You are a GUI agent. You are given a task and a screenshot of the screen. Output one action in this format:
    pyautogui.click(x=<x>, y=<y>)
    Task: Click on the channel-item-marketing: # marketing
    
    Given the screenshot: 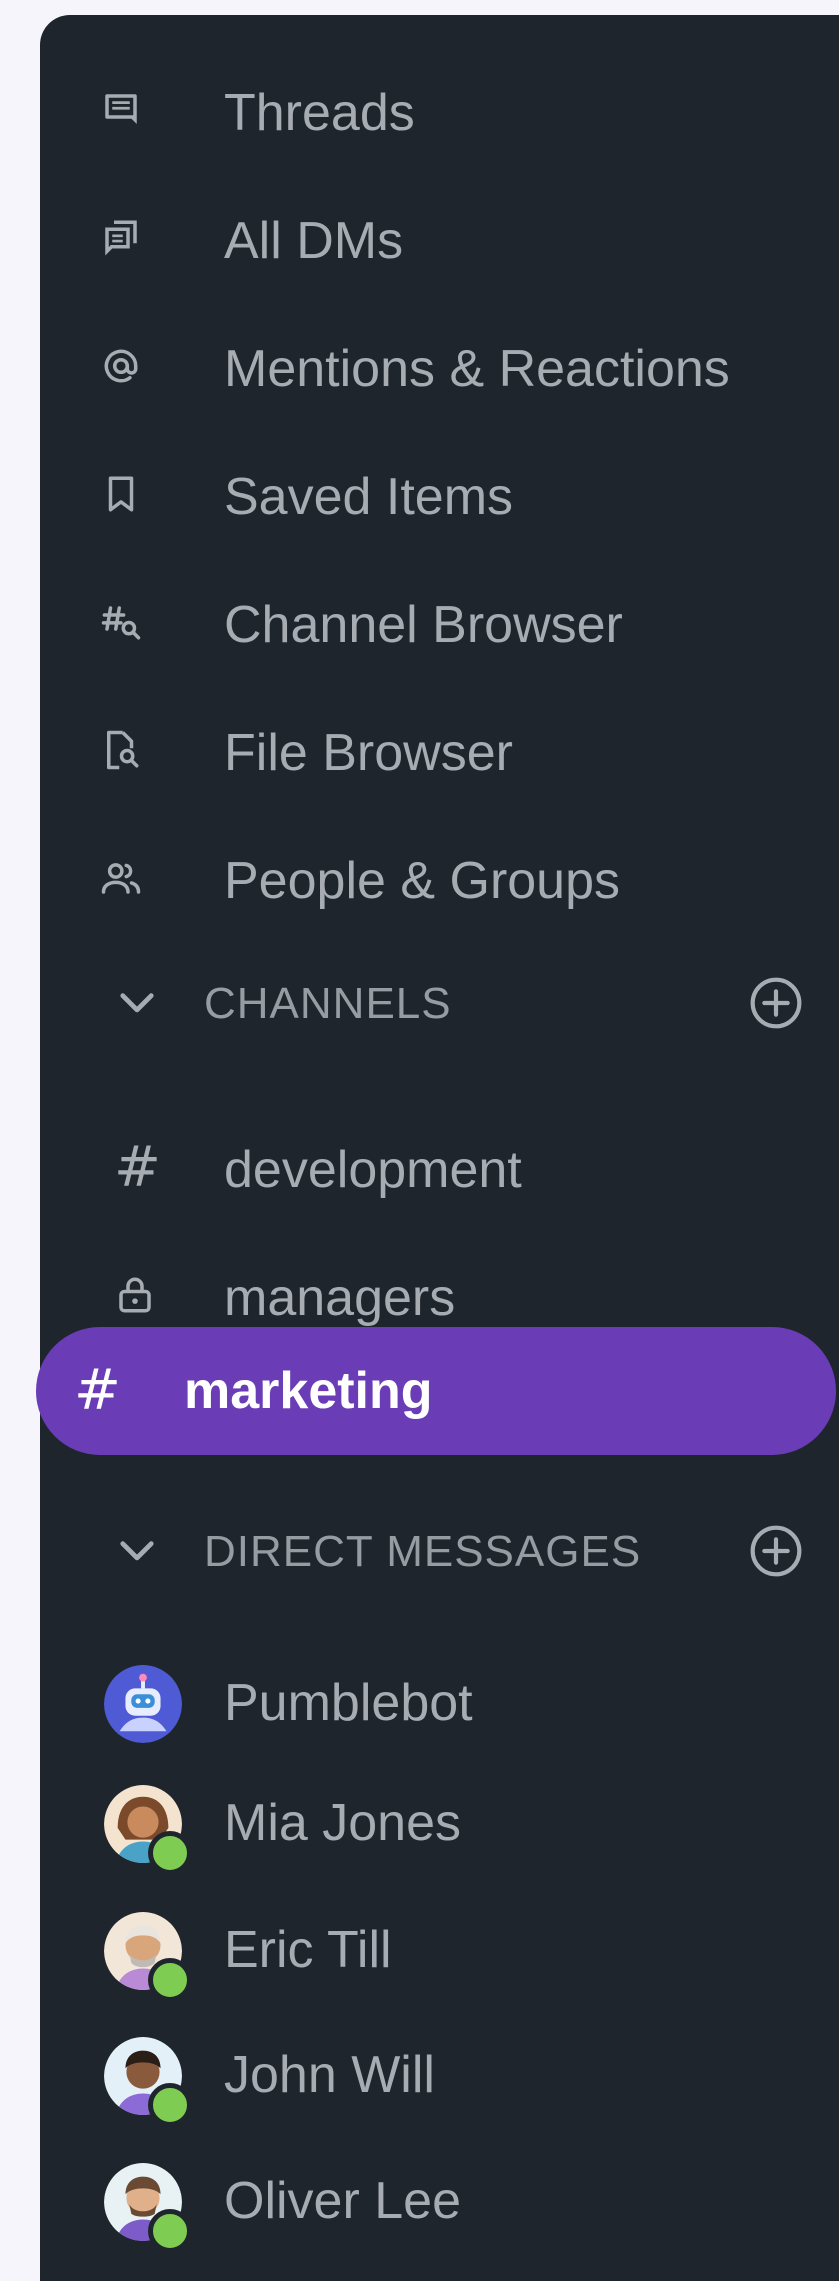 What is the action you would take?
    pyautogui.click(x=436, y=1391)
    